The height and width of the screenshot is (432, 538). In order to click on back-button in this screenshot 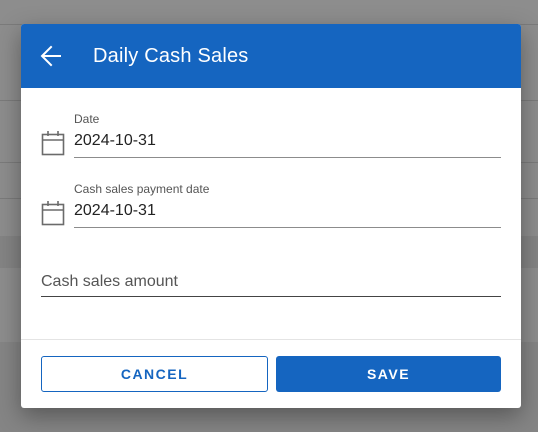, I will do `click(51, 56)`.